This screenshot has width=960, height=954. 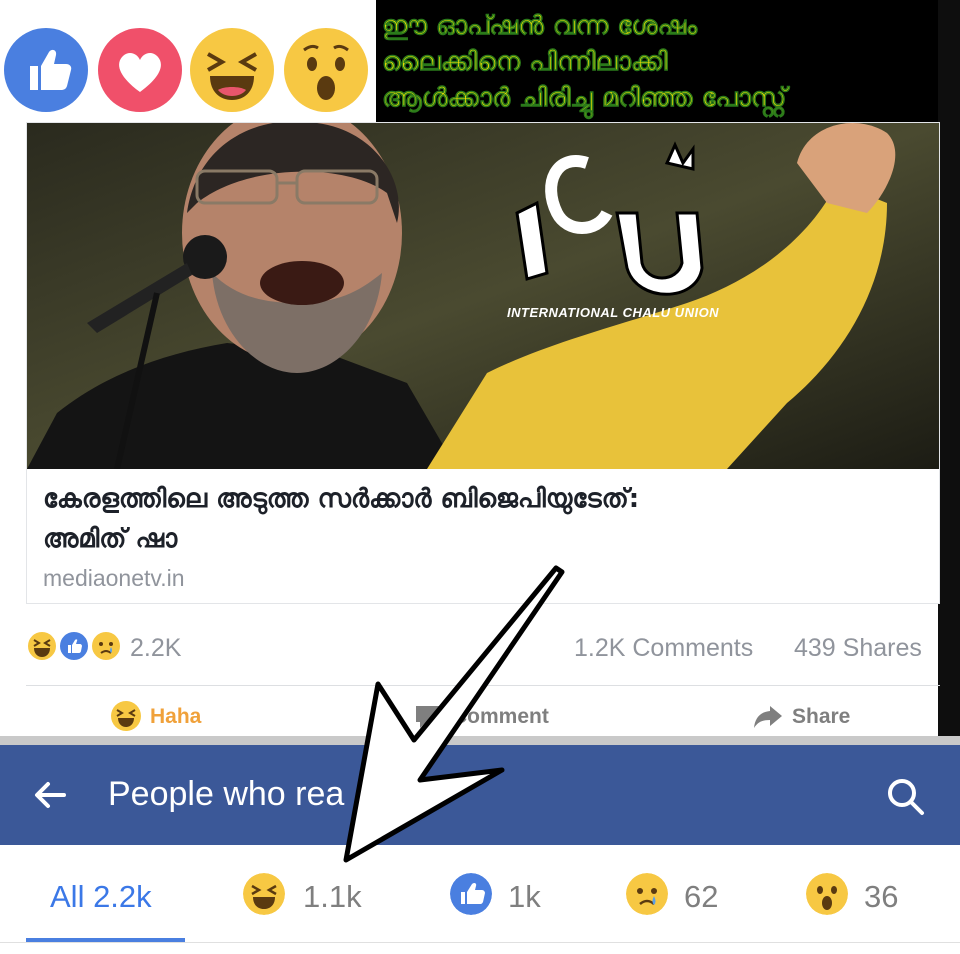 I want to click on reaction-count: 2.2K, so click(x=156, y=648).